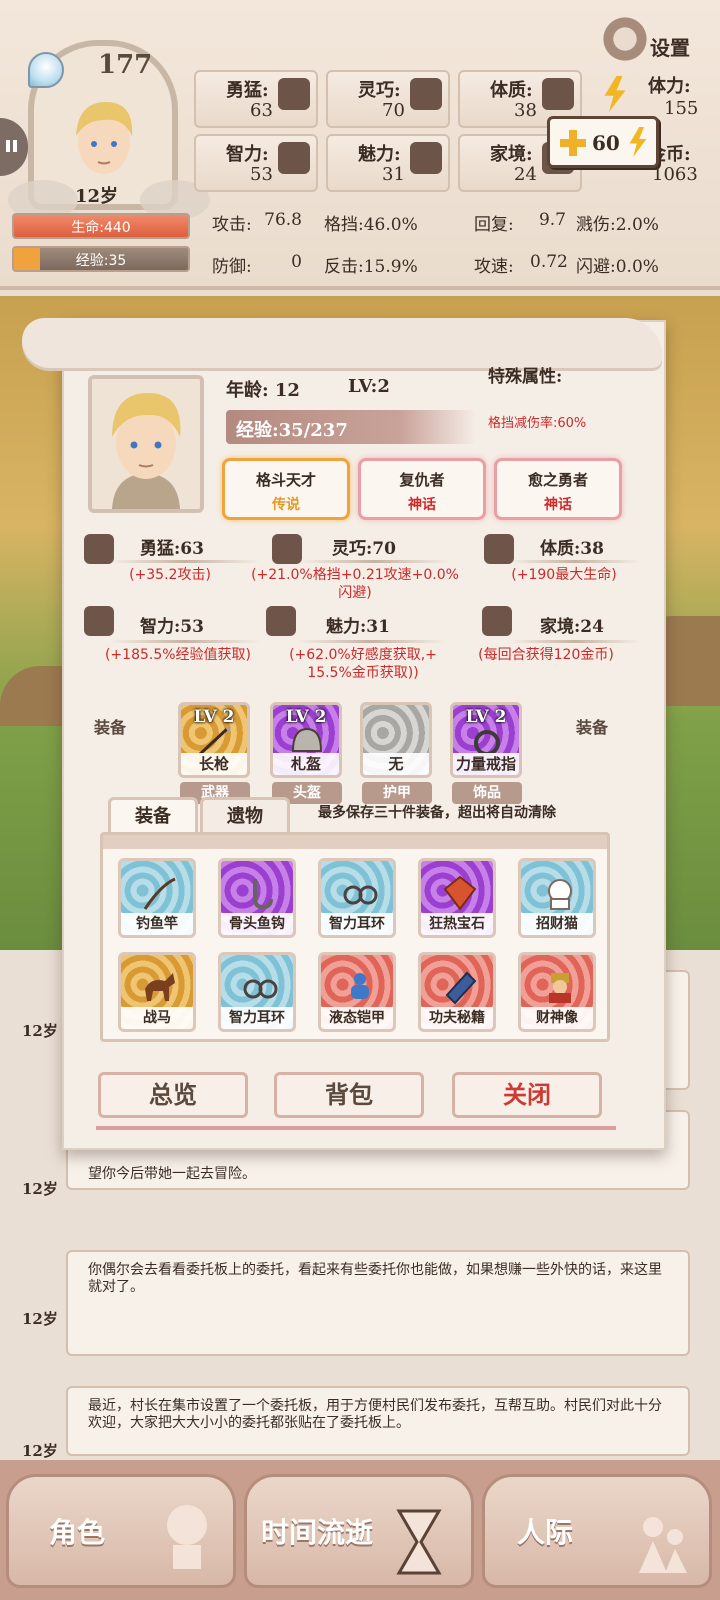  I want to click on scarf-icon, so click(426, 94).